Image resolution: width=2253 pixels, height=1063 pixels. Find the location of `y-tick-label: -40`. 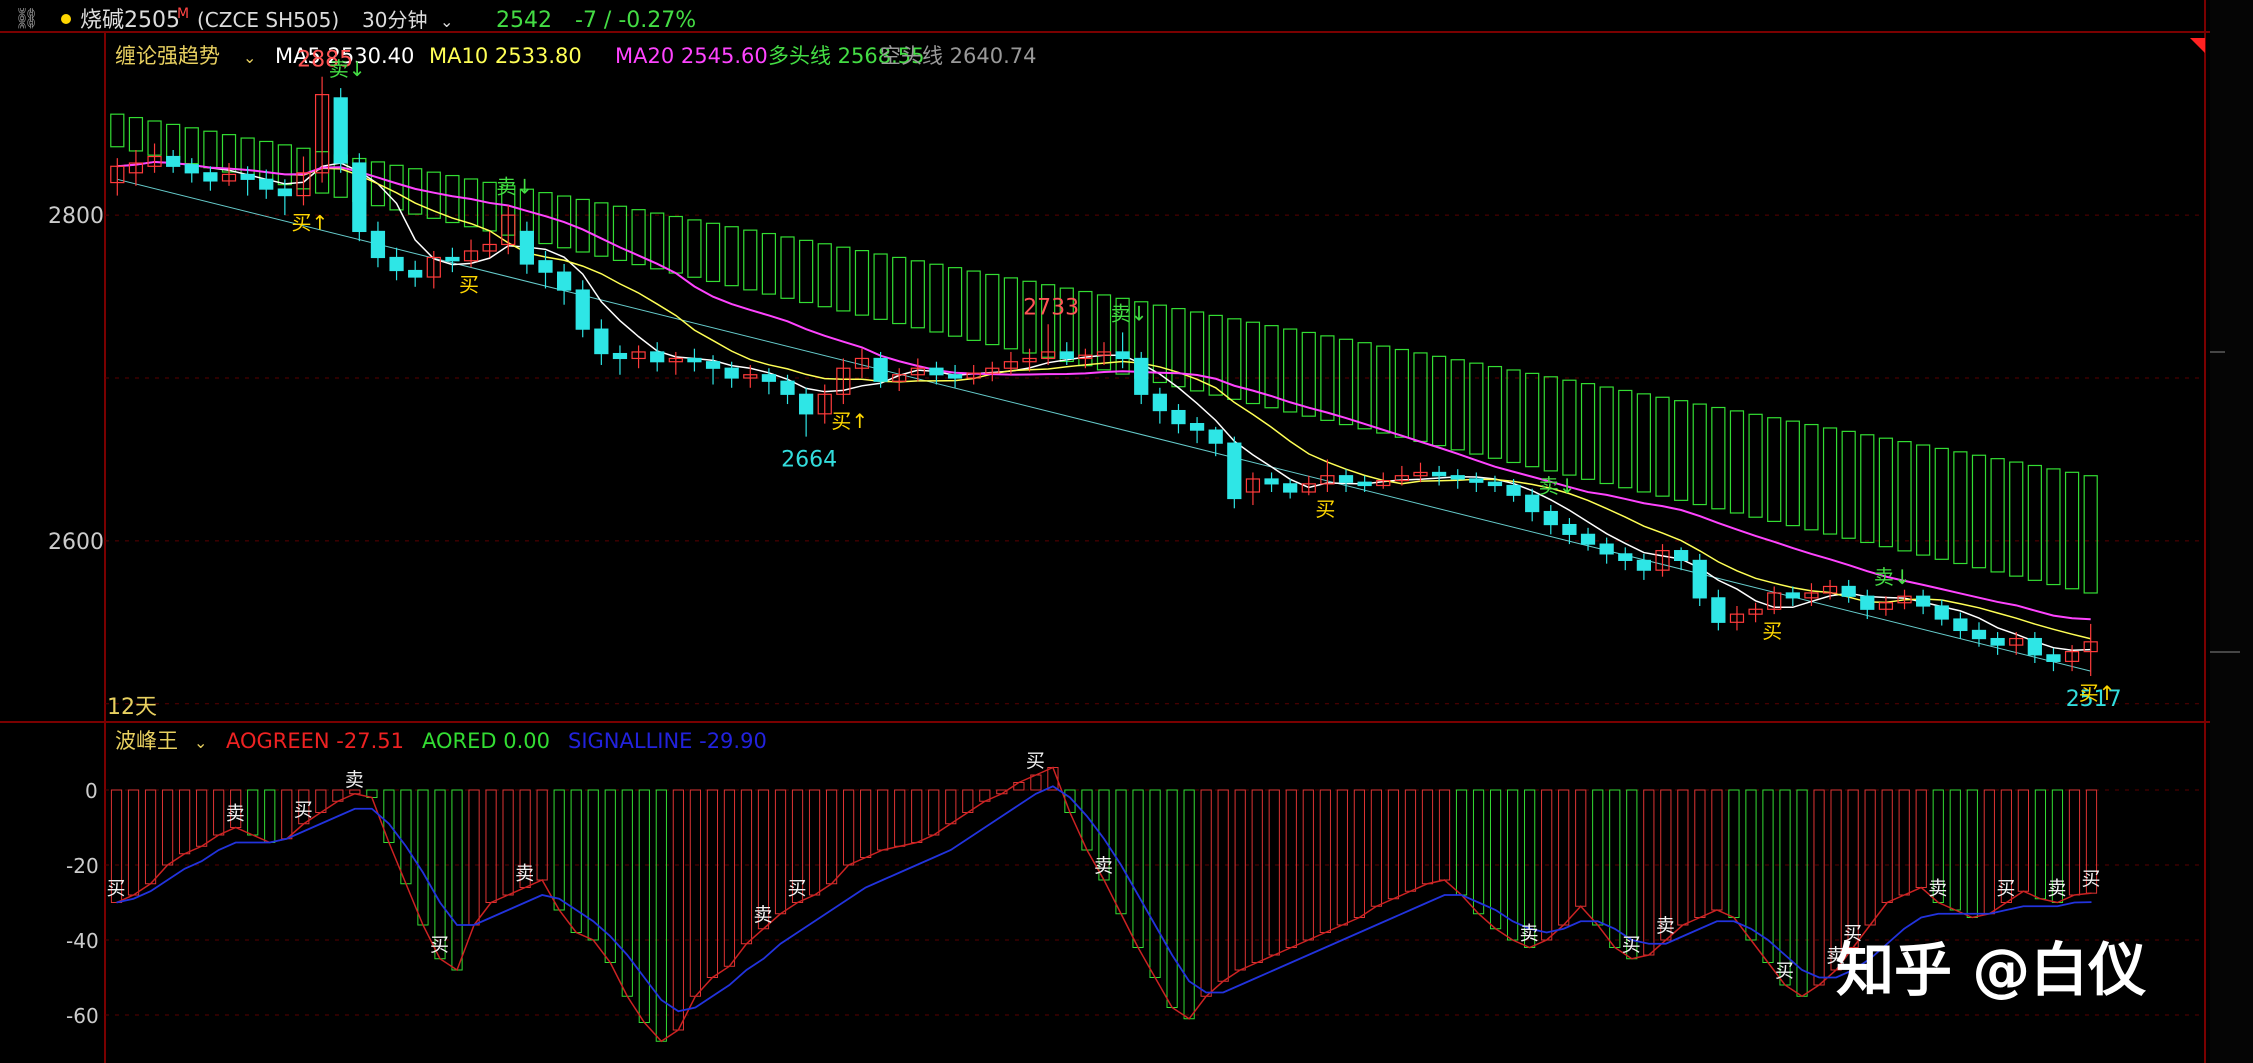

y-tick-label: -40 is located at coordinates (82, 941).